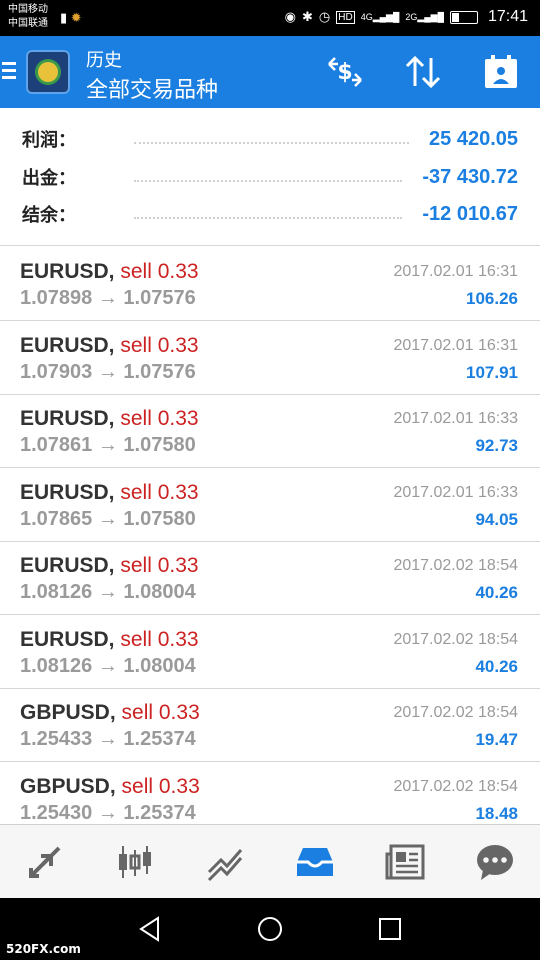  I want to click on open-price: 1.25433, so click(56, 739).